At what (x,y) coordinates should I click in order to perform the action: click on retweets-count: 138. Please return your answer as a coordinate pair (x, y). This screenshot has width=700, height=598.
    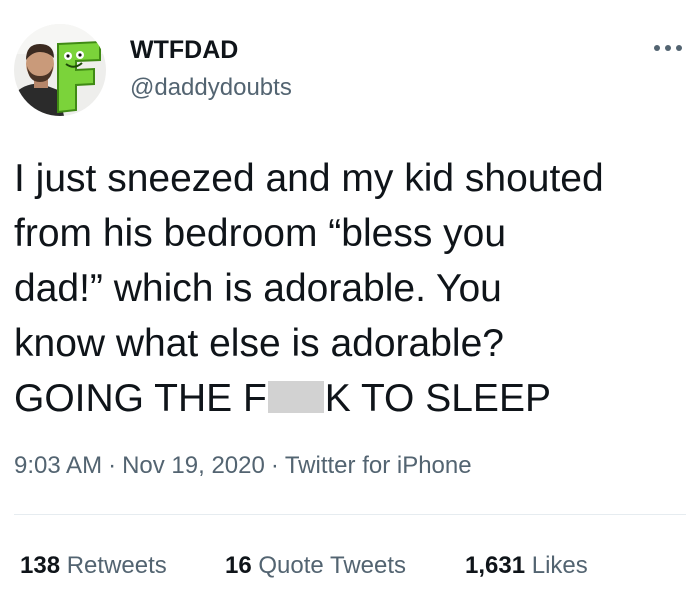
    Looking at the image, I should click on (40, 565).